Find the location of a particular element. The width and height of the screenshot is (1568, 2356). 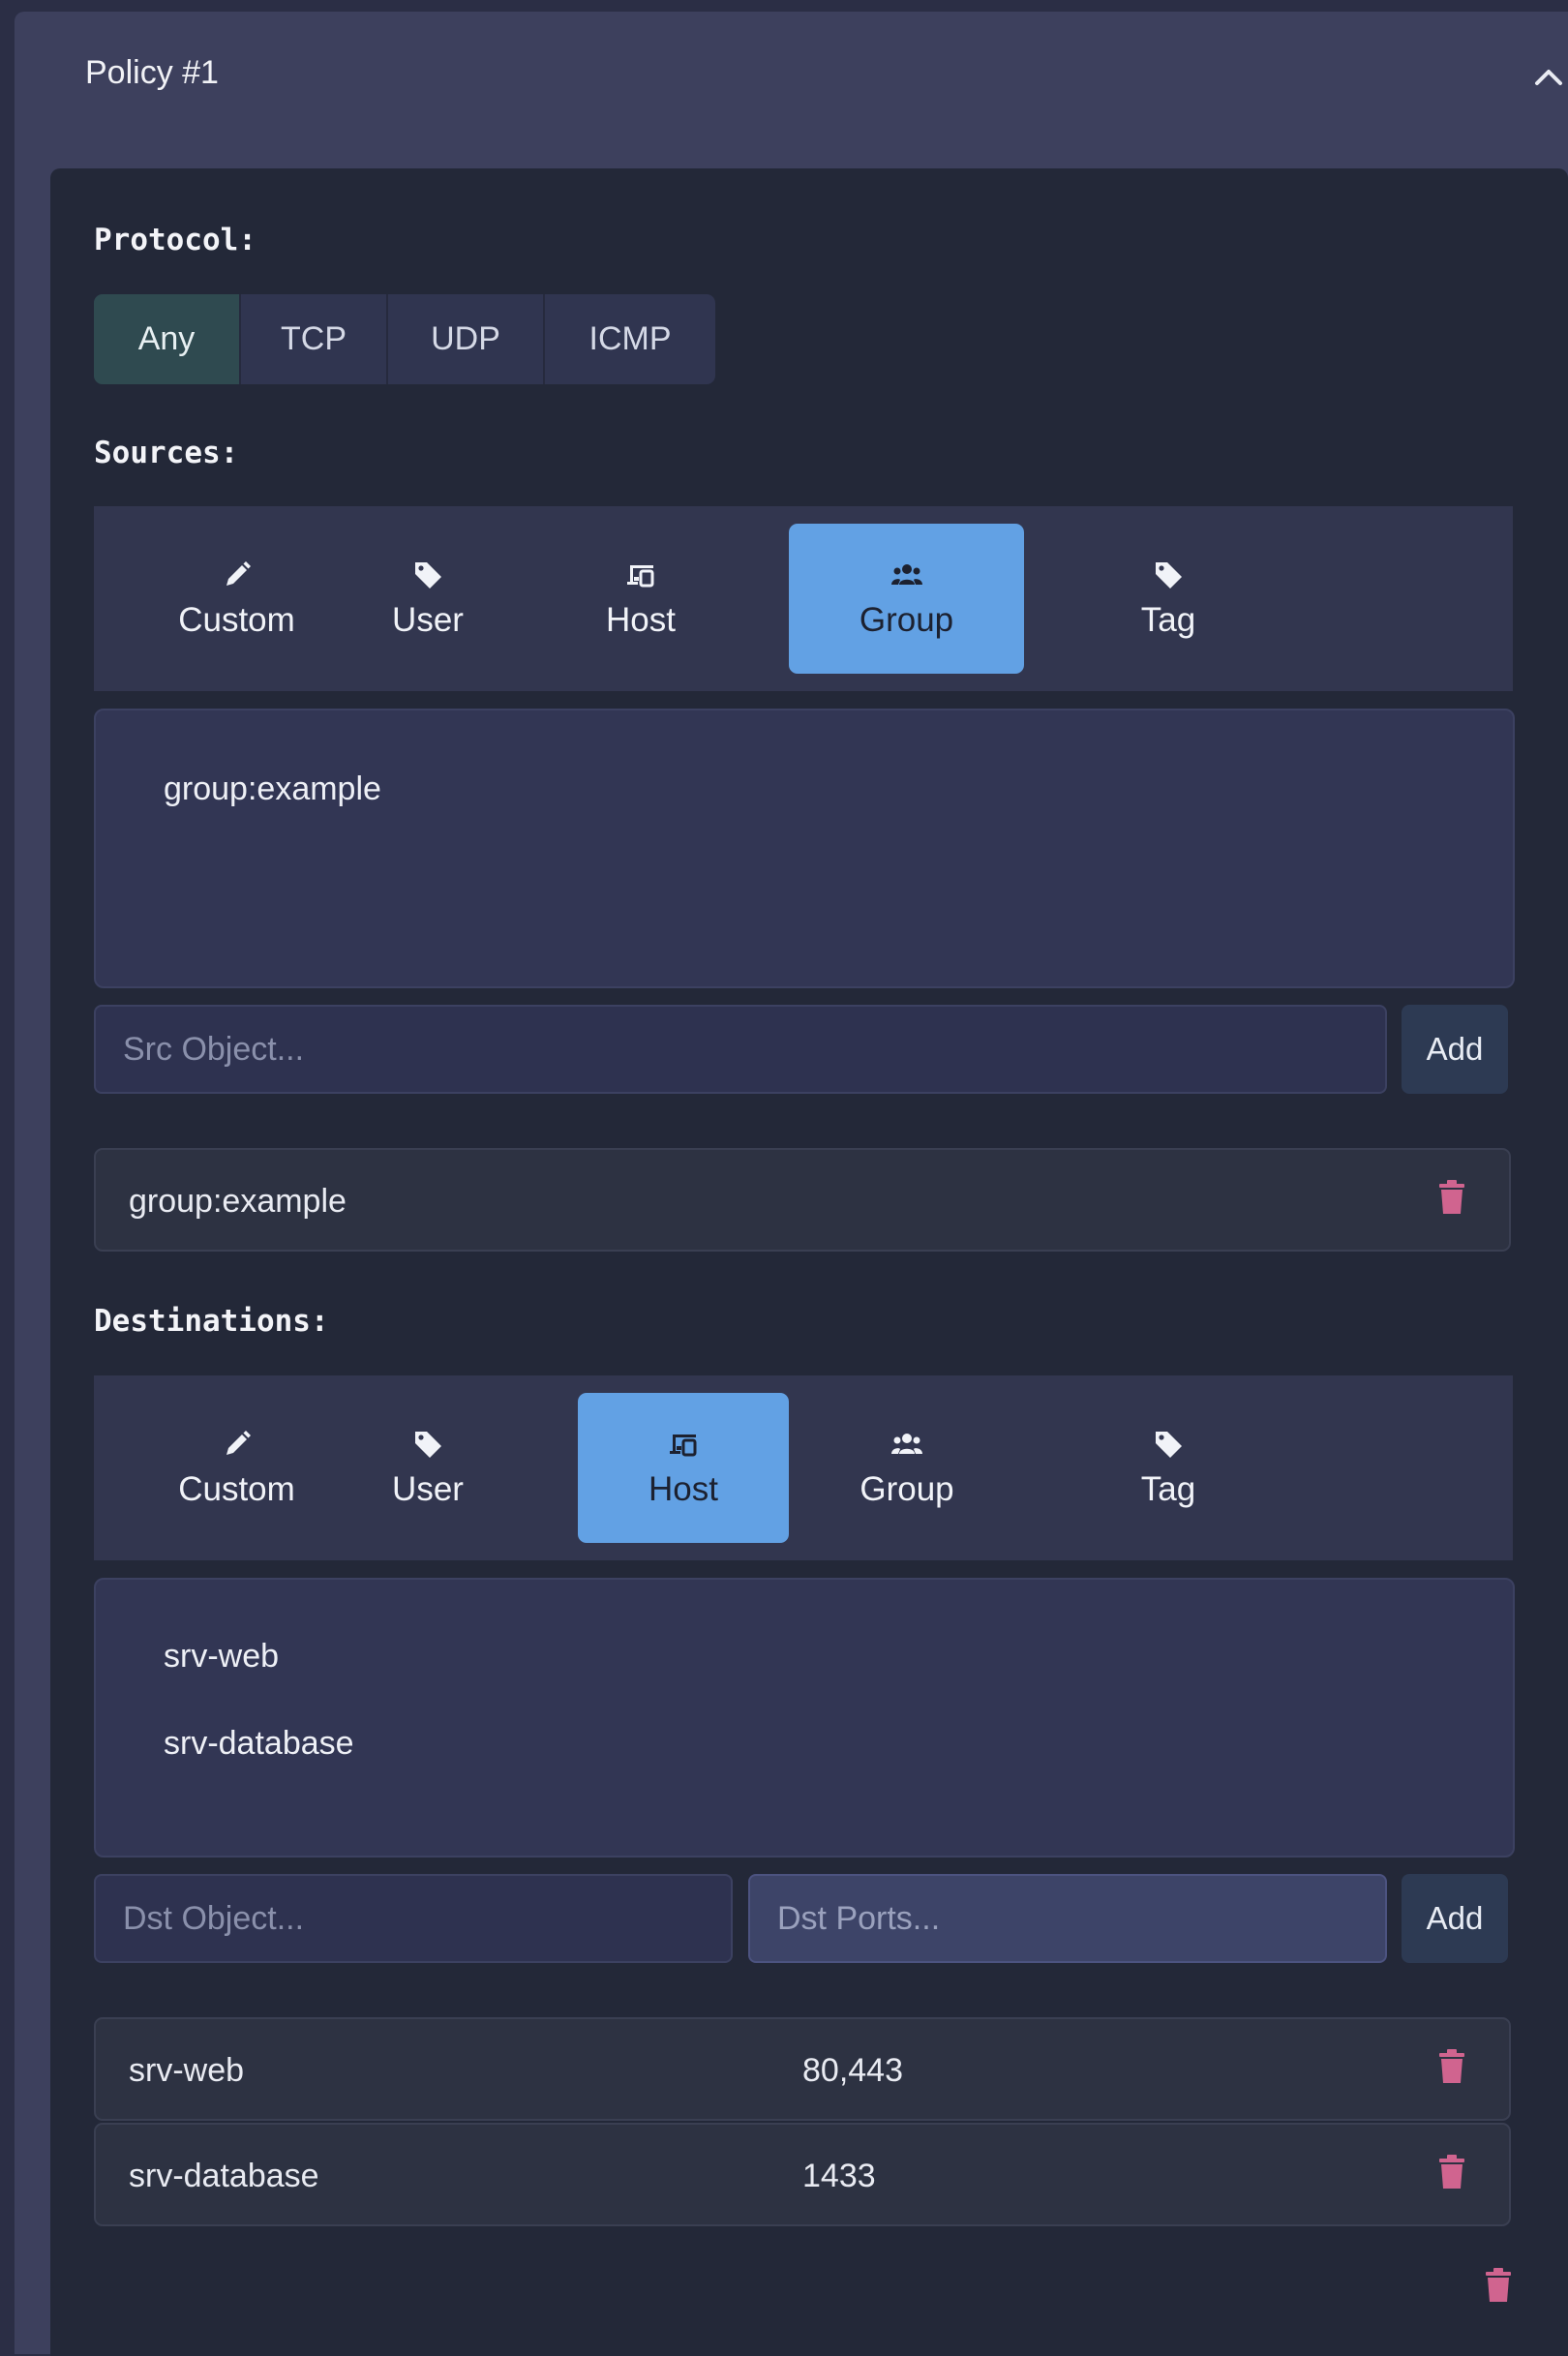

destinations-tab-user: User is located at coordinates (428, 1468).